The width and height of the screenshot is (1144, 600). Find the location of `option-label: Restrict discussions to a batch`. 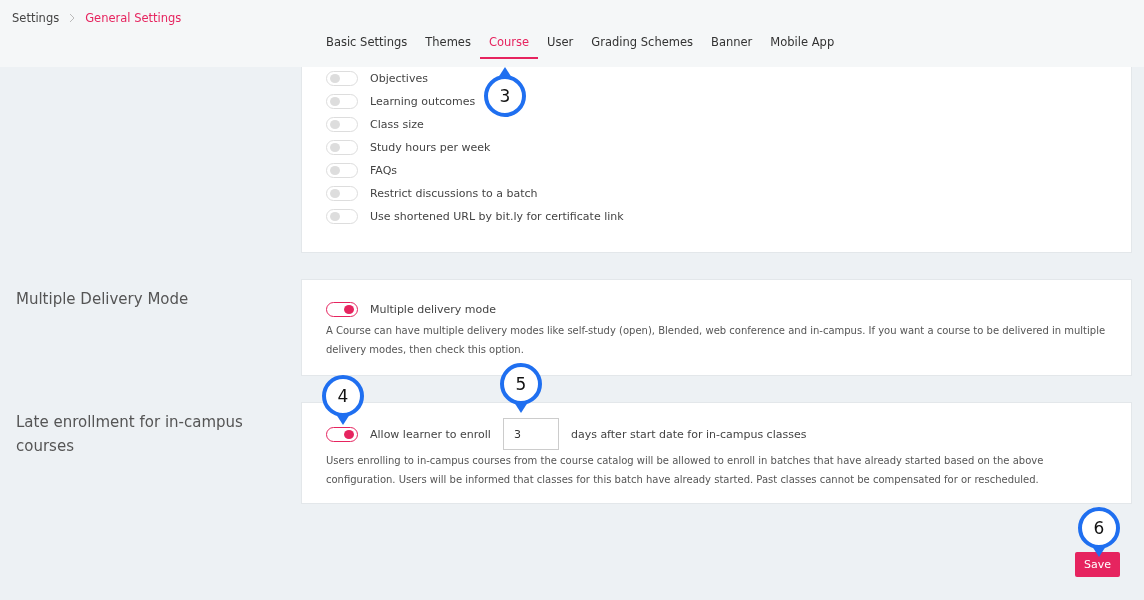

option-label: Restrict discussions to a batch is located at coordinates (454, 193).